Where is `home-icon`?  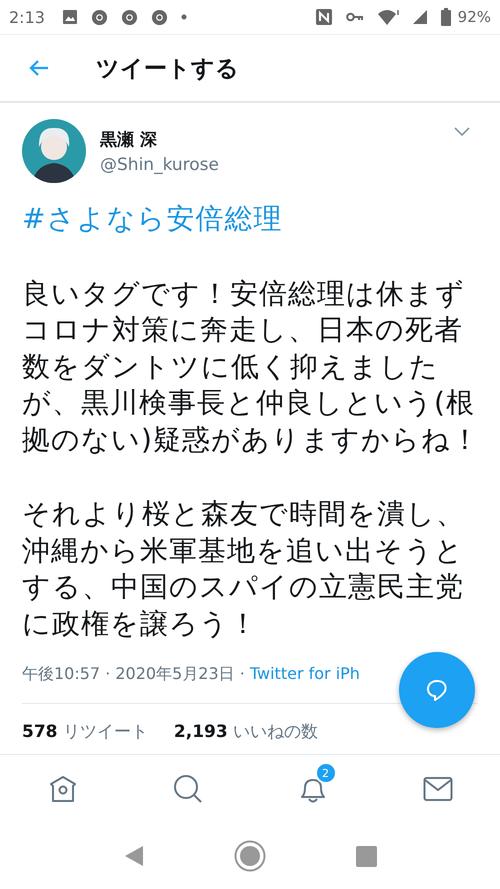
home-icon is located at coordinates (63, 789).